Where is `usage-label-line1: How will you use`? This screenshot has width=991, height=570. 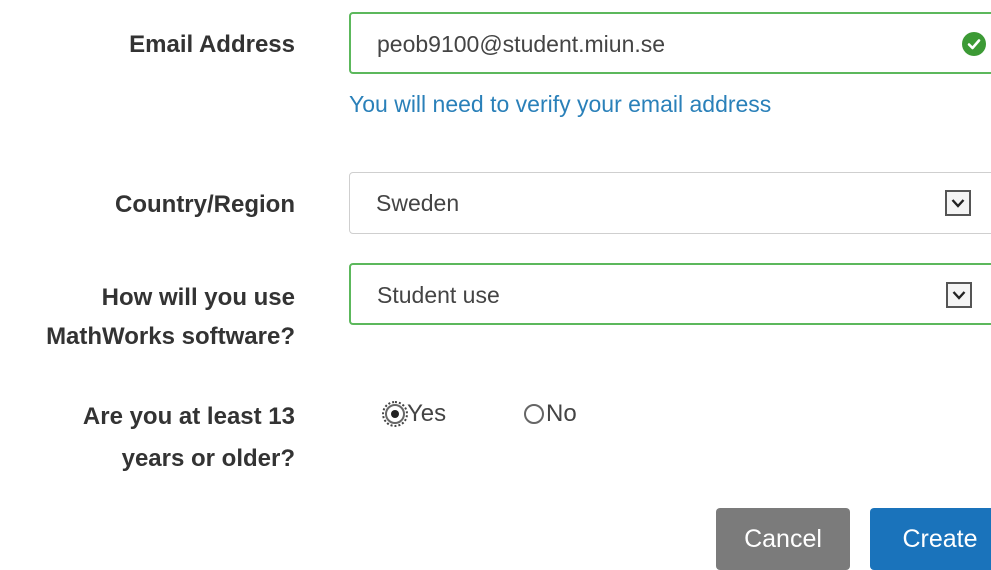 usage-label-line1: How will you use is located at coordinates (198, 297).